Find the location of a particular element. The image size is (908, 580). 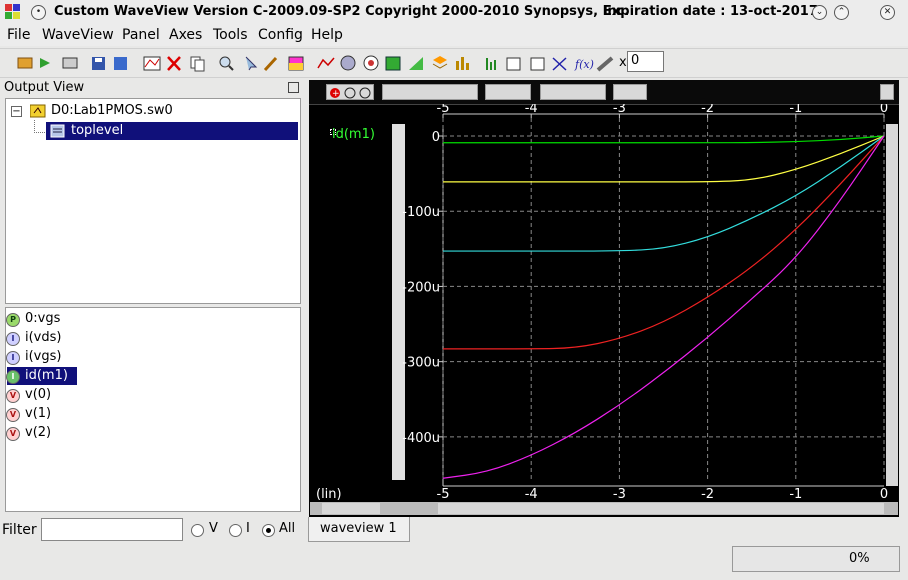

x-tick-label-bottom: -1 is located at coordinates (795, 494).